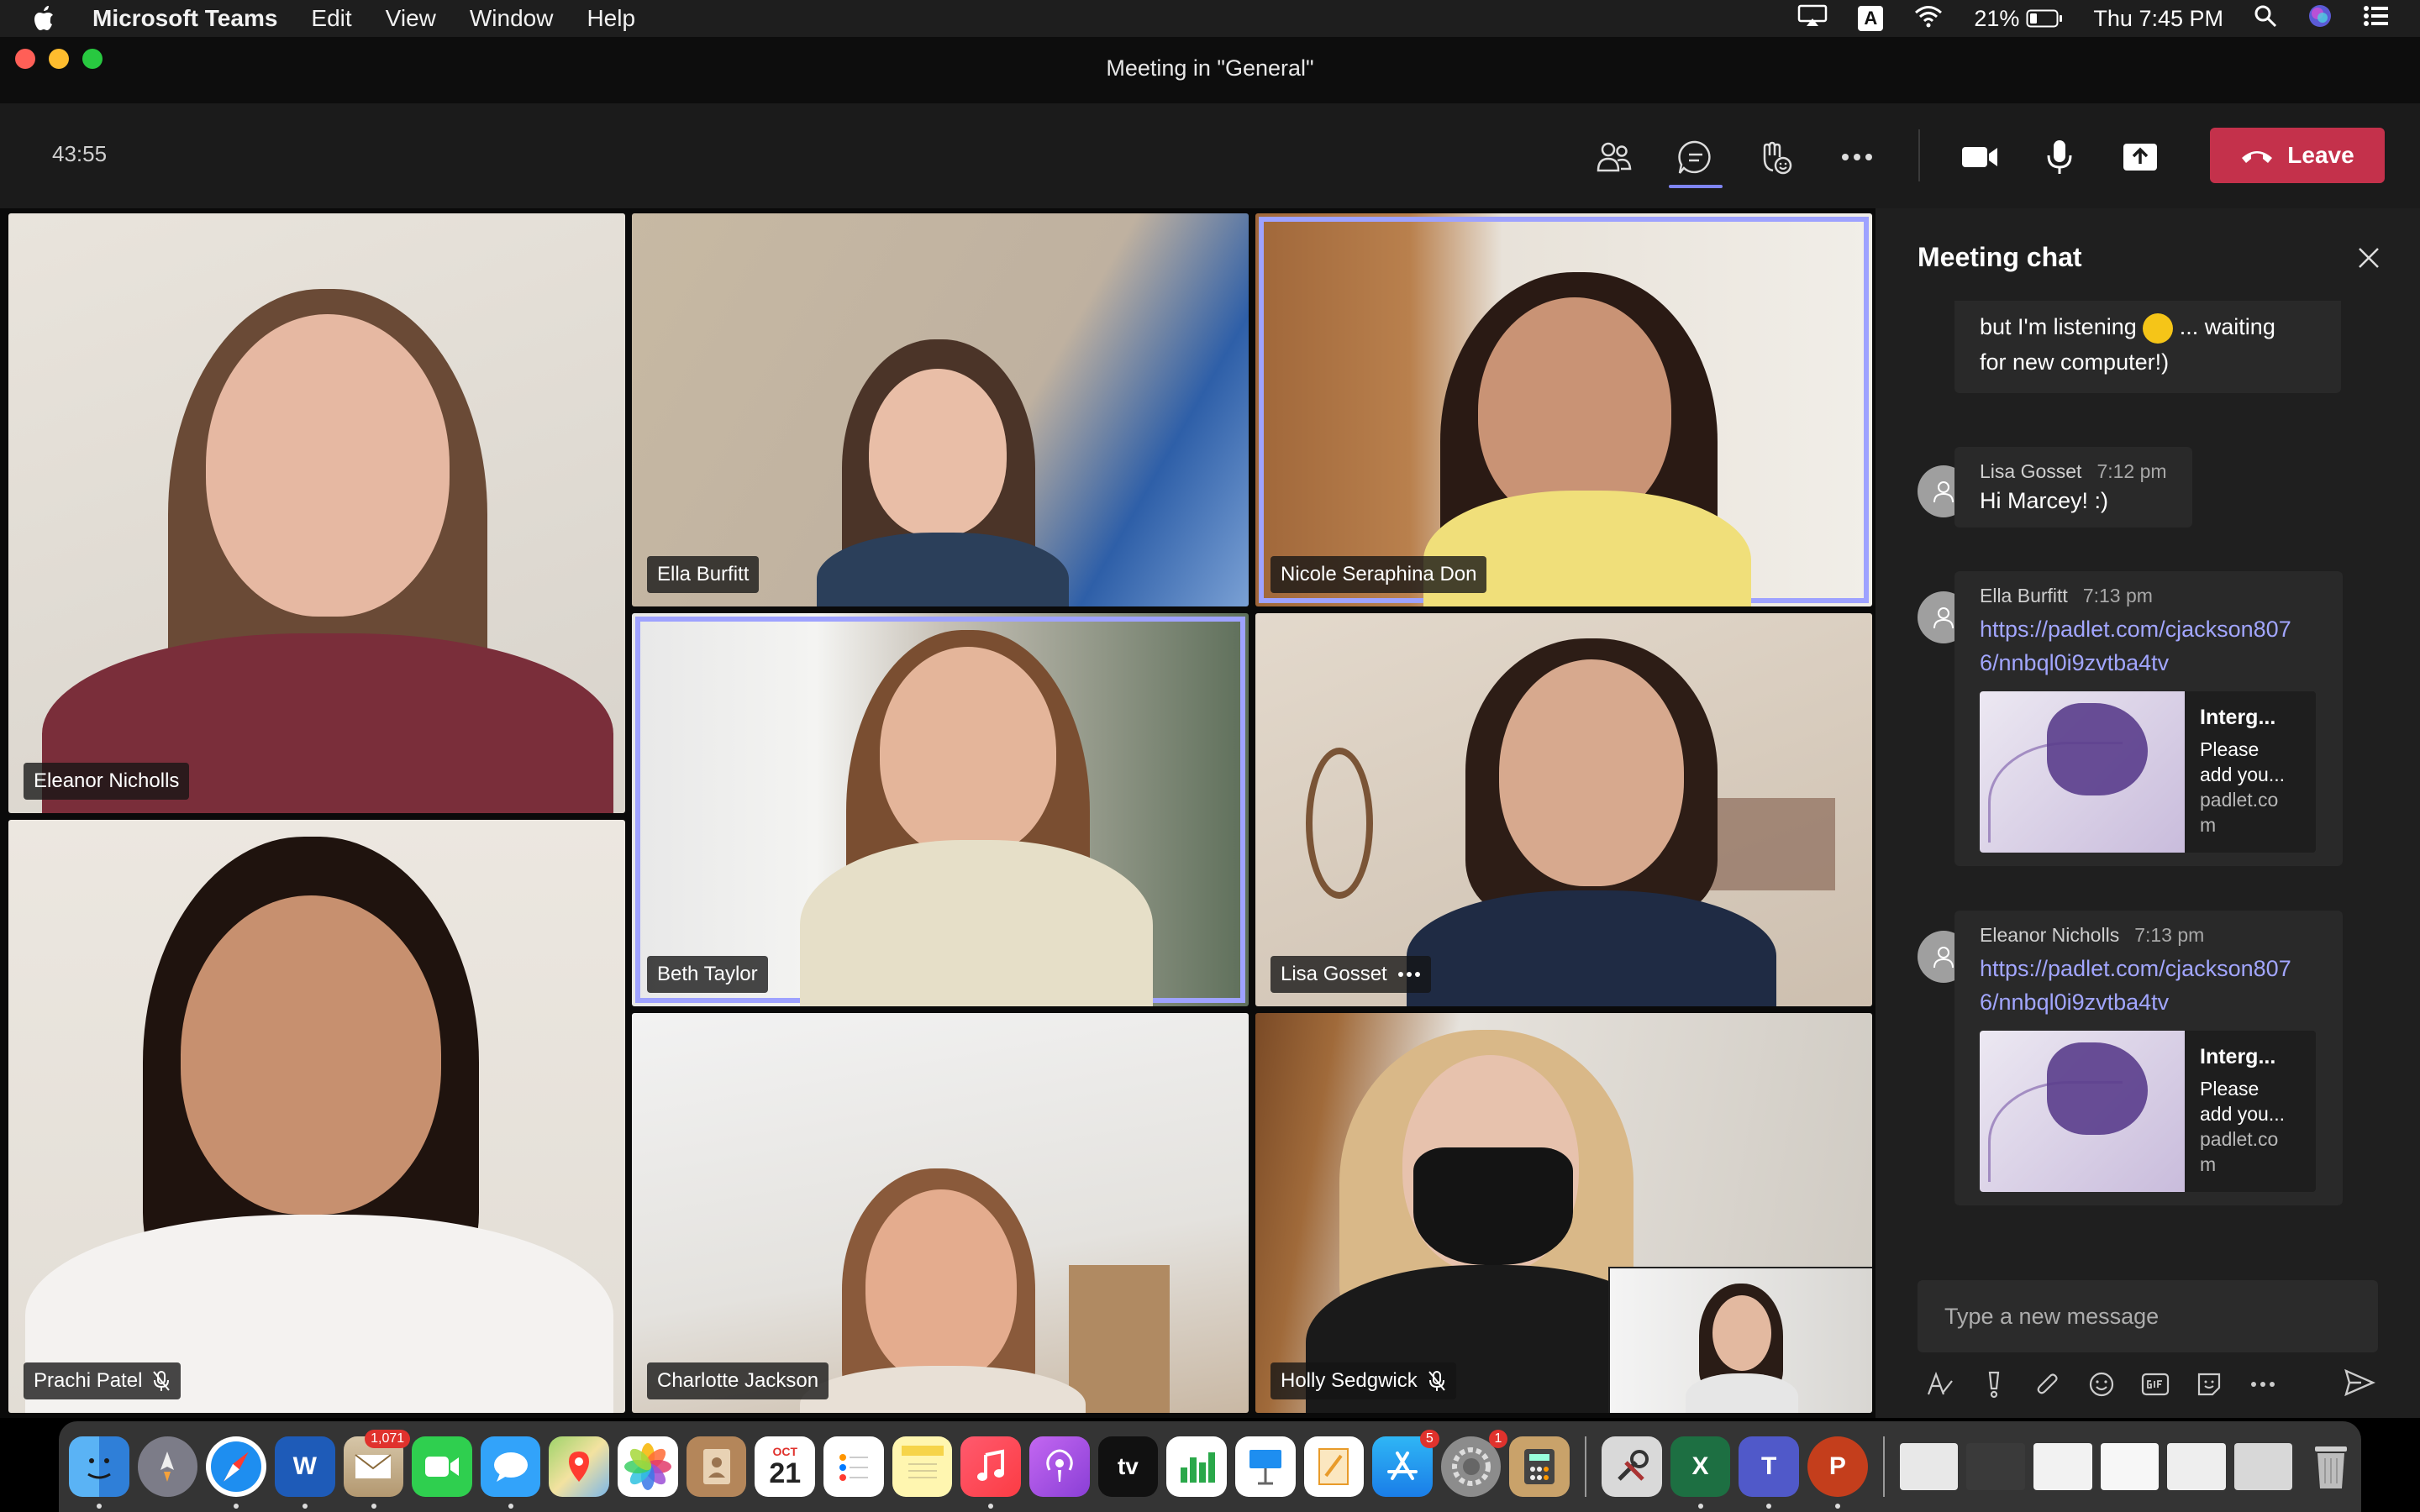 This screenshot has width=2420, height=1512. Describe the element at coordinates (2331, 1466) in the screenshot. I see `trash-icon` at that location.